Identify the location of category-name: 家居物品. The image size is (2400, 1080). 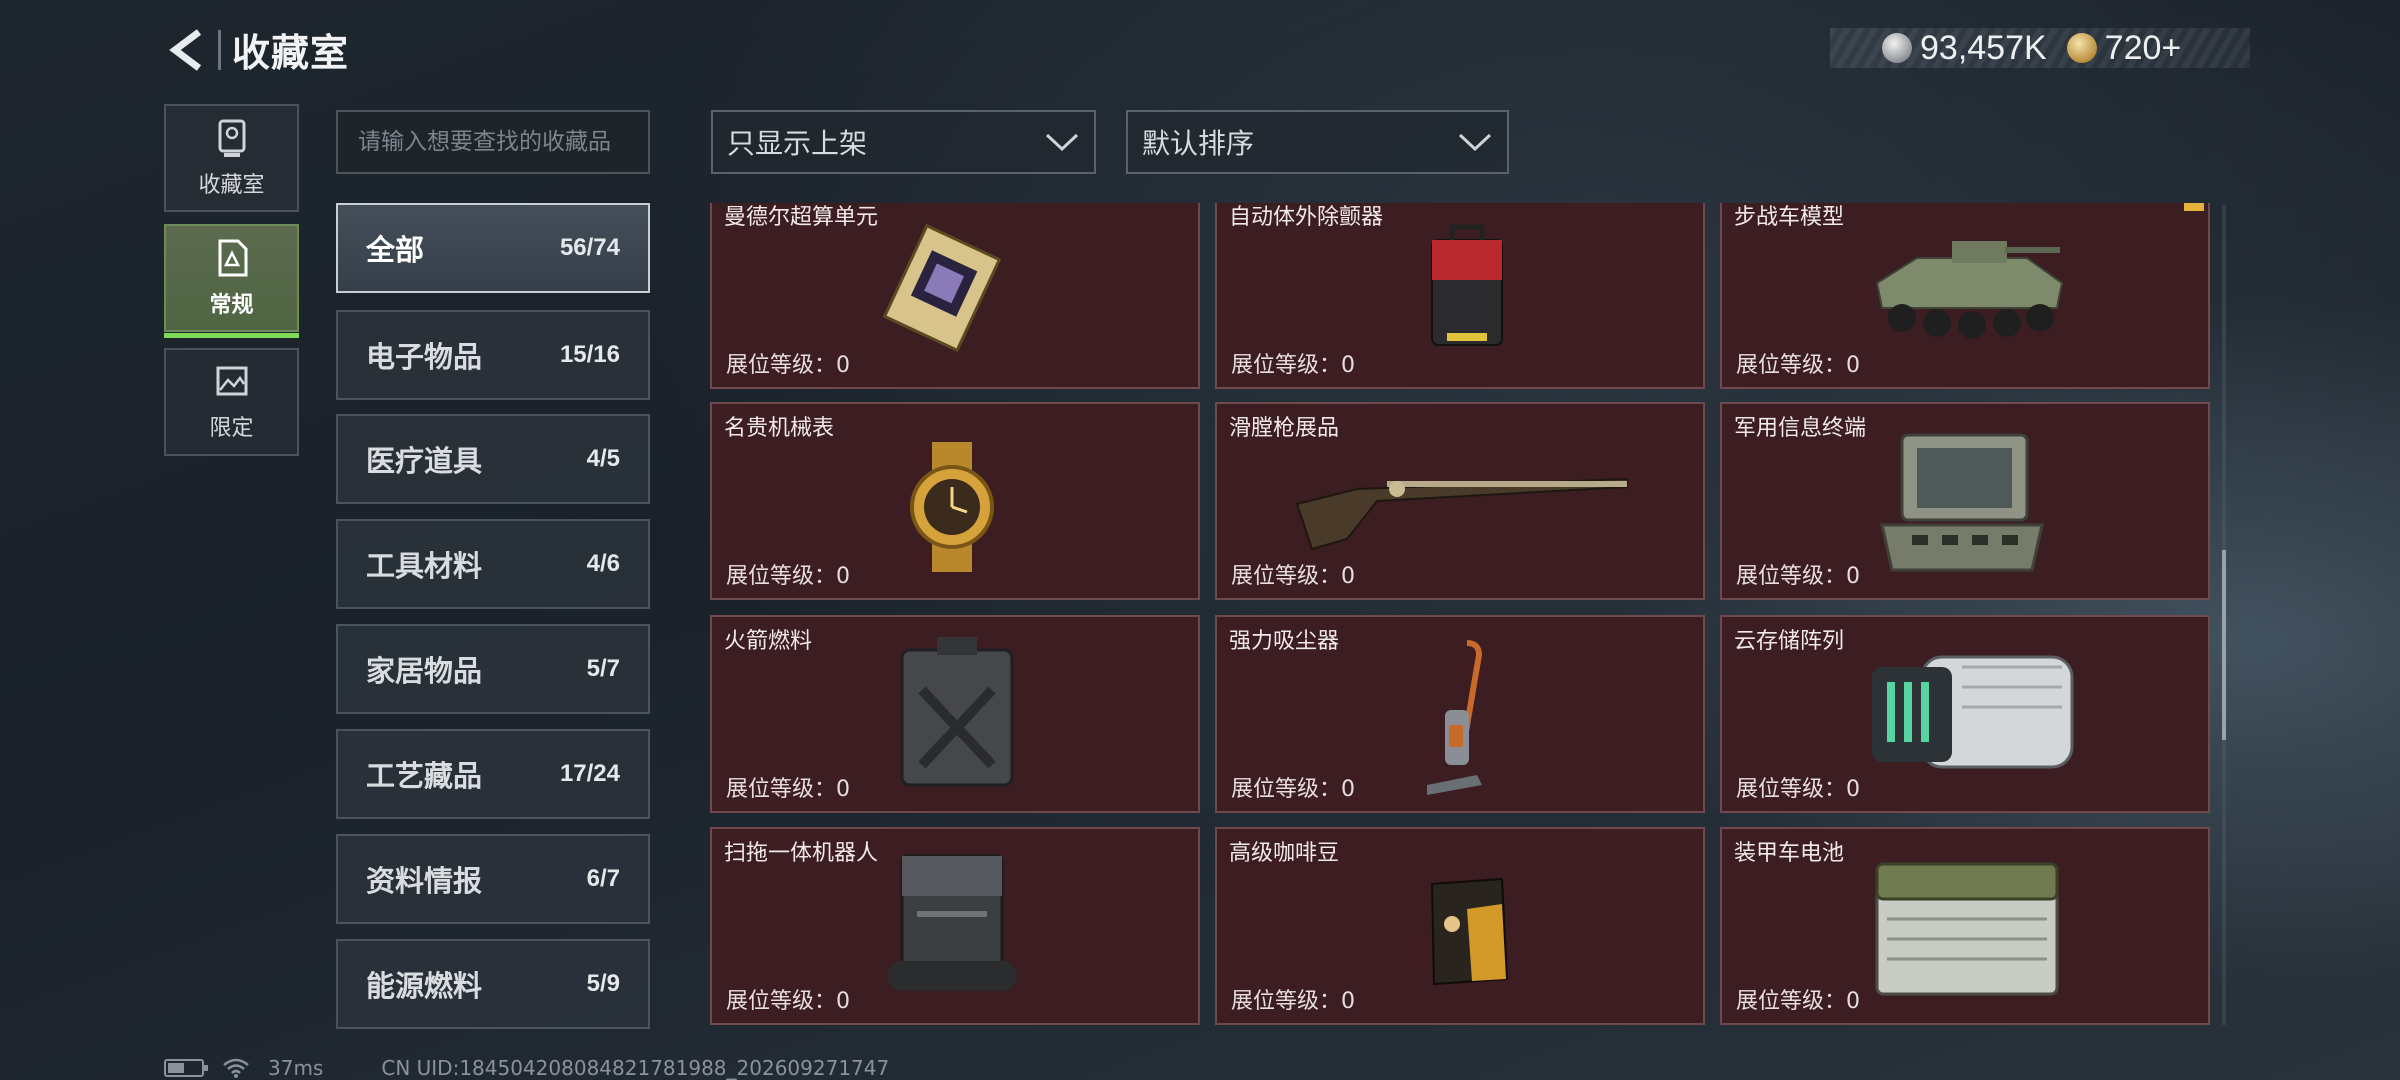
(424, 671).